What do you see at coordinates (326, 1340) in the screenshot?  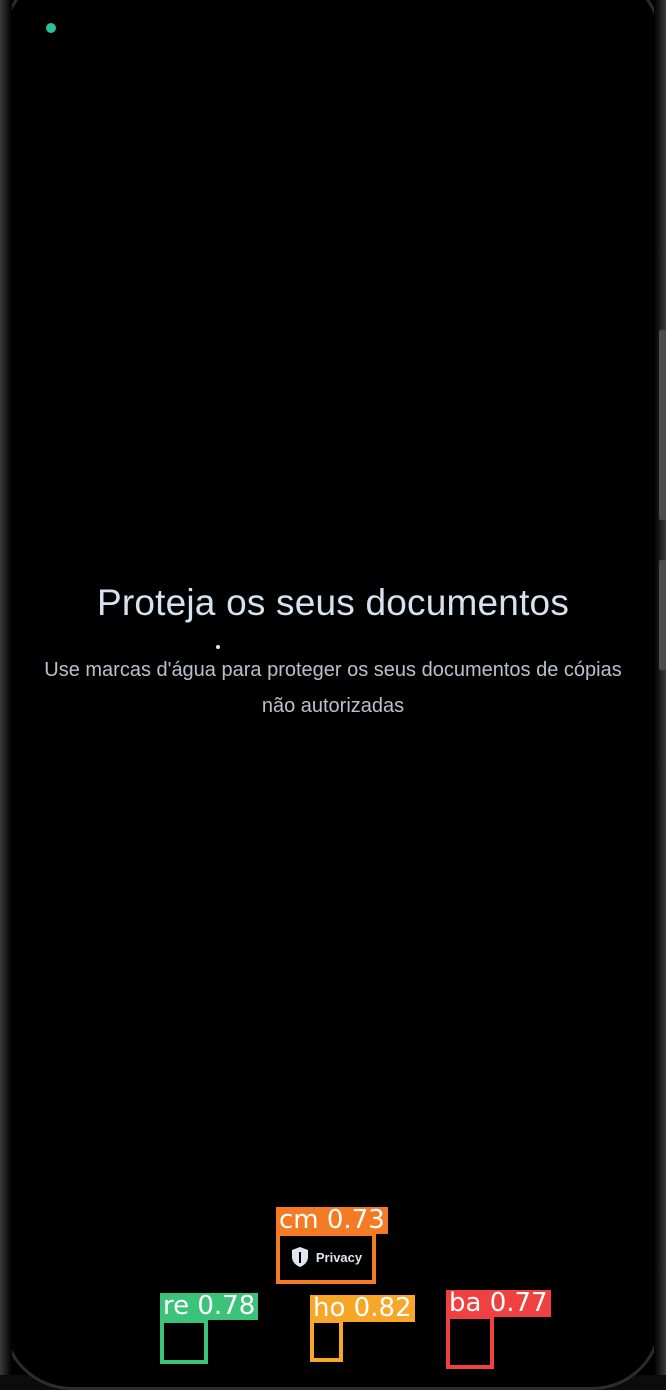 I see `home-key` at bounding box center [326, 1340].